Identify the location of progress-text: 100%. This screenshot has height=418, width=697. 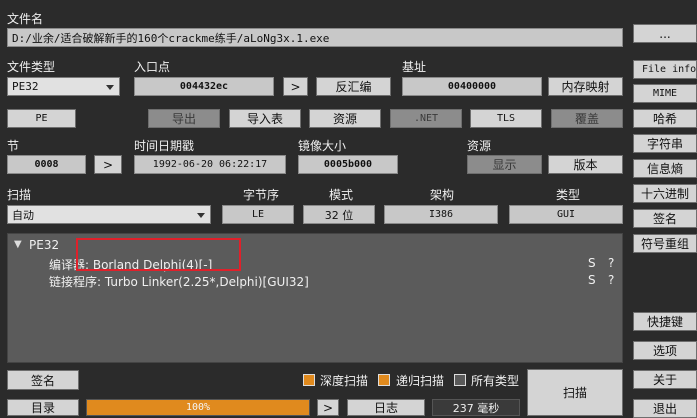
(198, 407).